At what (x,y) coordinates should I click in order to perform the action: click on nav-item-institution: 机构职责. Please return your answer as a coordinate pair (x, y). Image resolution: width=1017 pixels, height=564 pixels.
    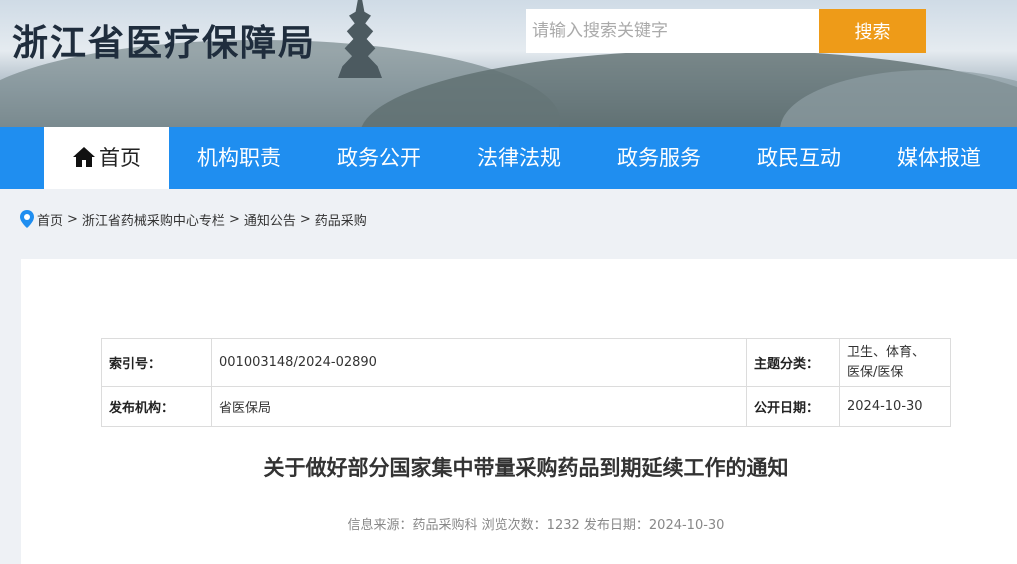
    Looking at the image, I should click on (239, 158).